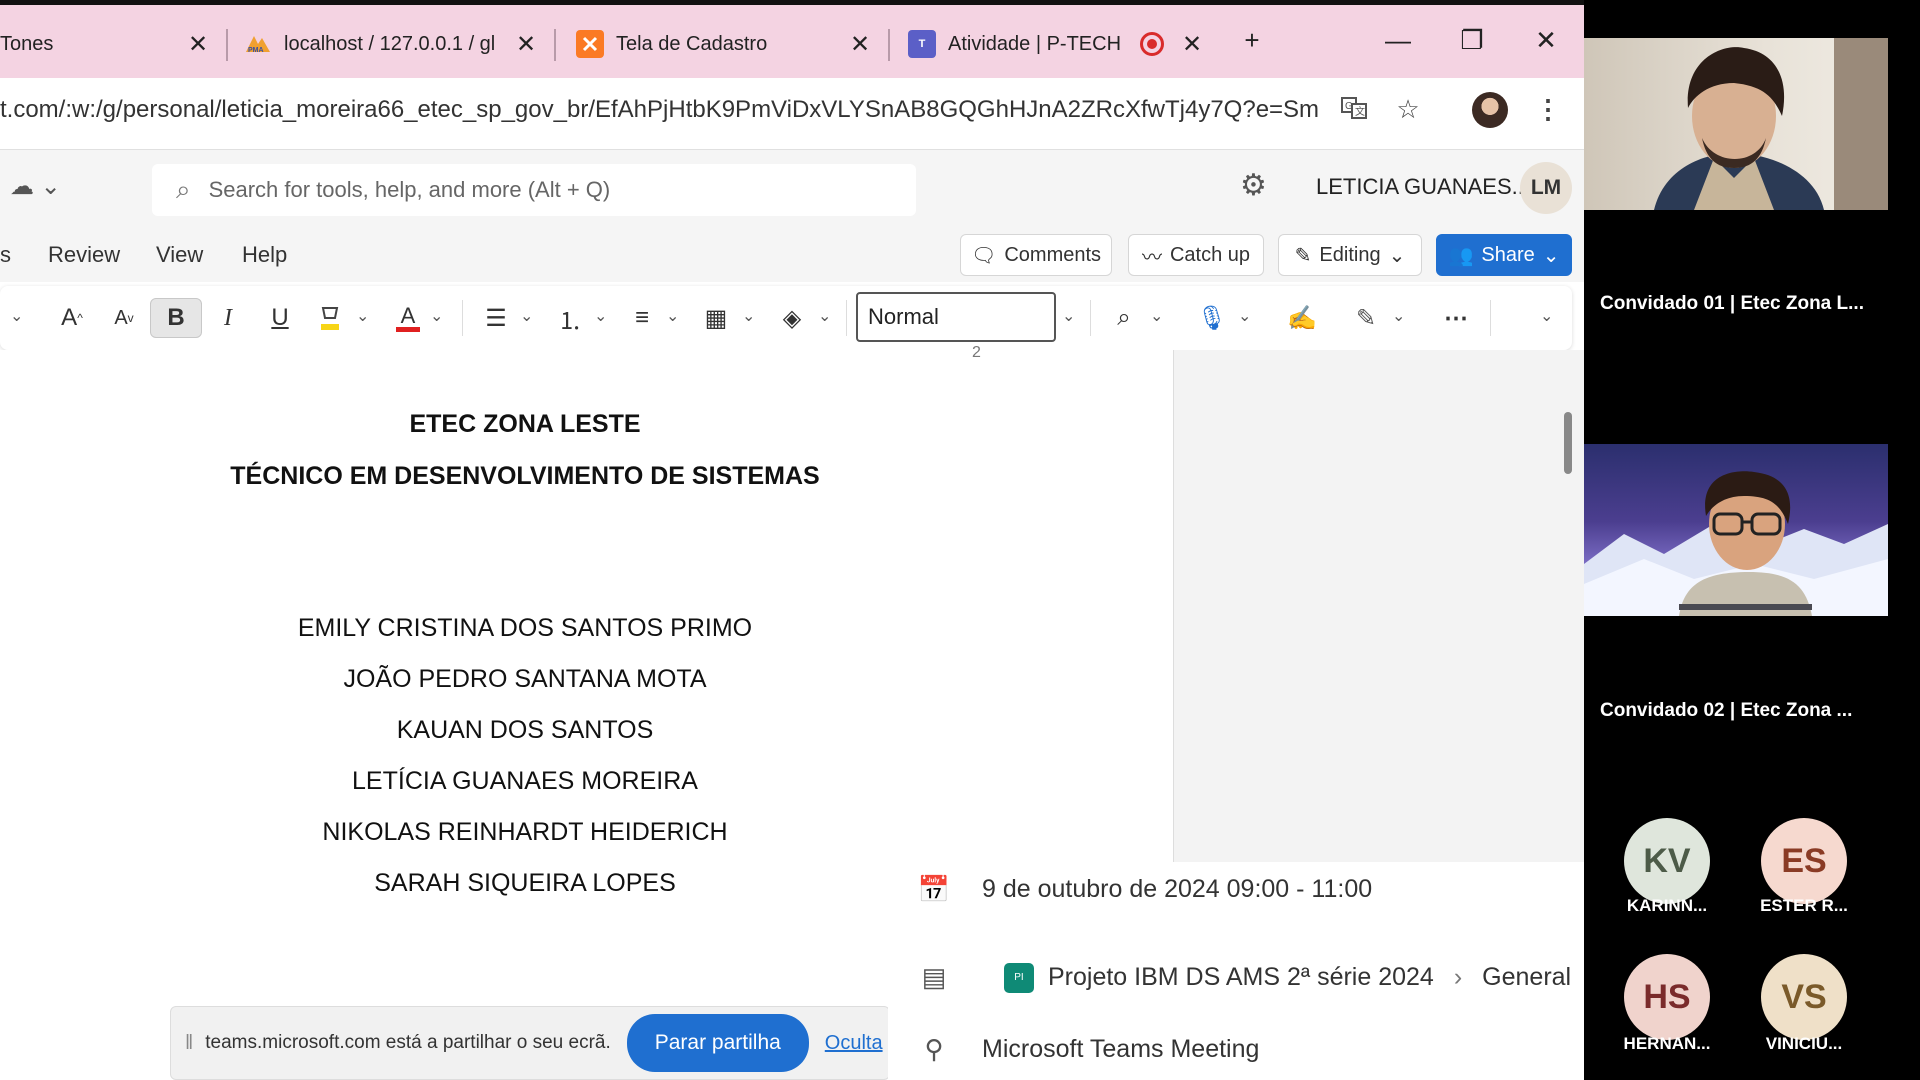 The height and width of the screenshot is (1080, 1920). I want to click on share-label: Share, so click(1508, 254).